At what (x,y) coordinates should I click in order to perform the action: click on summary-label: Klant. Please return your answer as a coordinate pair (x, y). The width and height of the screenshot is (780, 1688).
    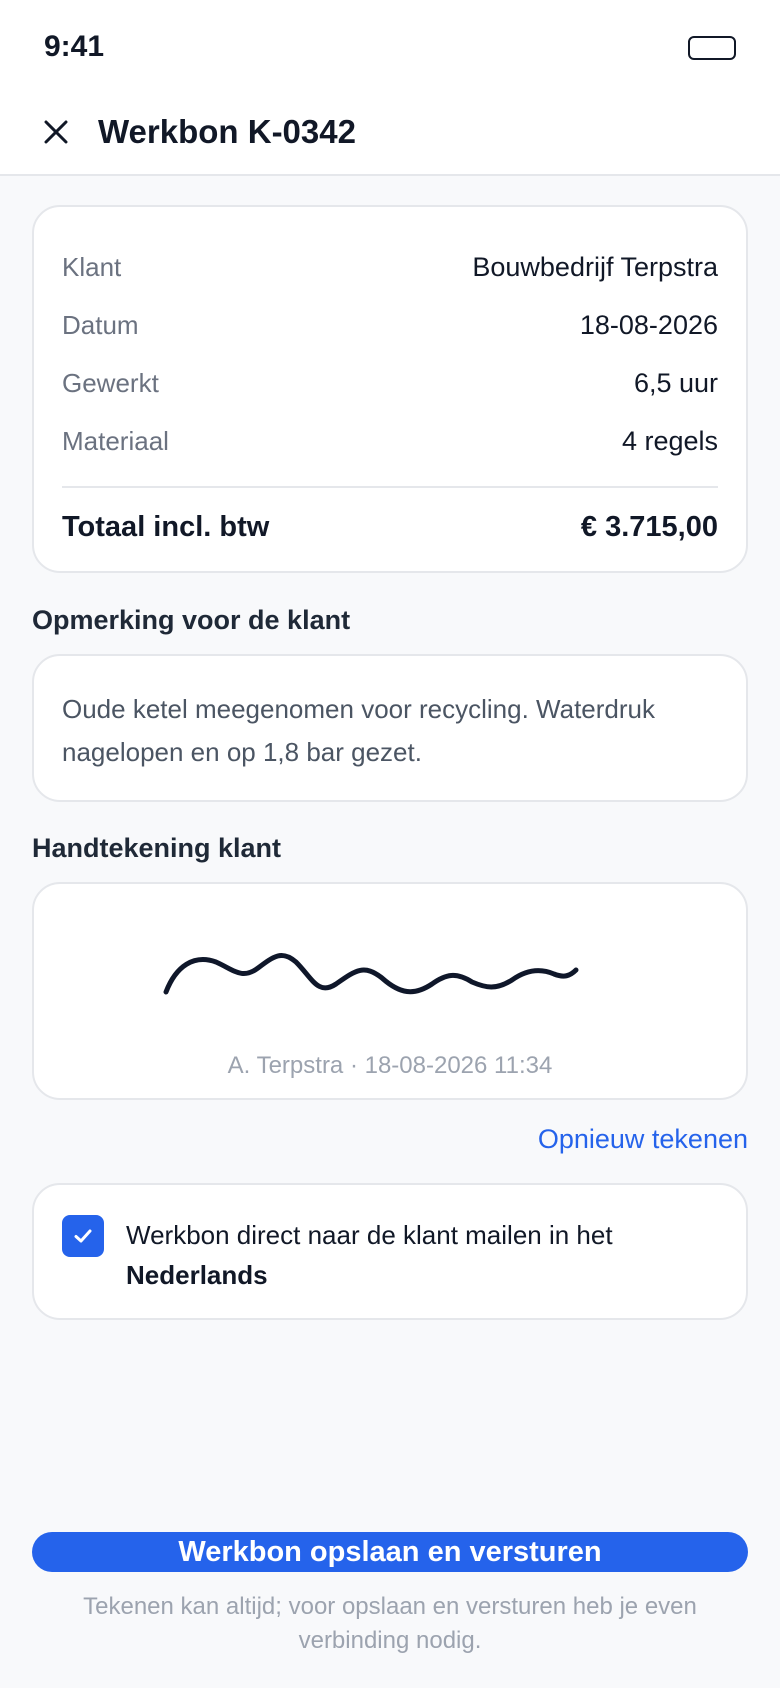
    Looking at the image, I should click on (92, 266).